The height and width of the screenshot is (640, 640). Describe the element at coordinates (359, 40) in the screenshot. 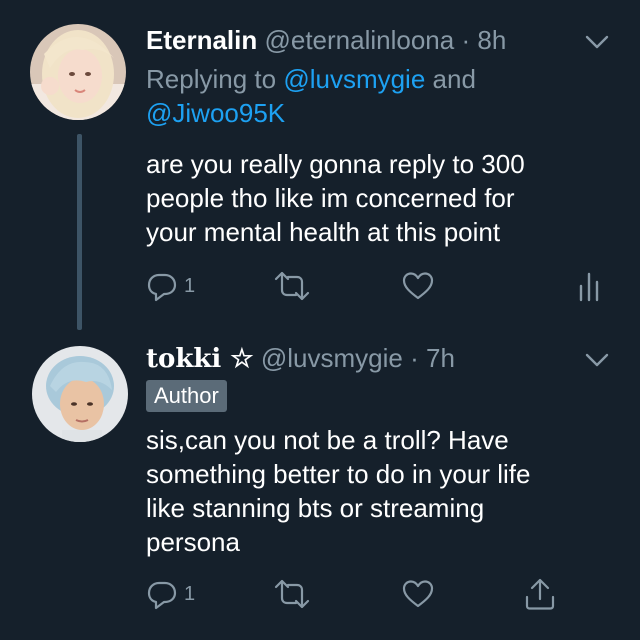

I see `user-handle: @eternalinloona` at that location.